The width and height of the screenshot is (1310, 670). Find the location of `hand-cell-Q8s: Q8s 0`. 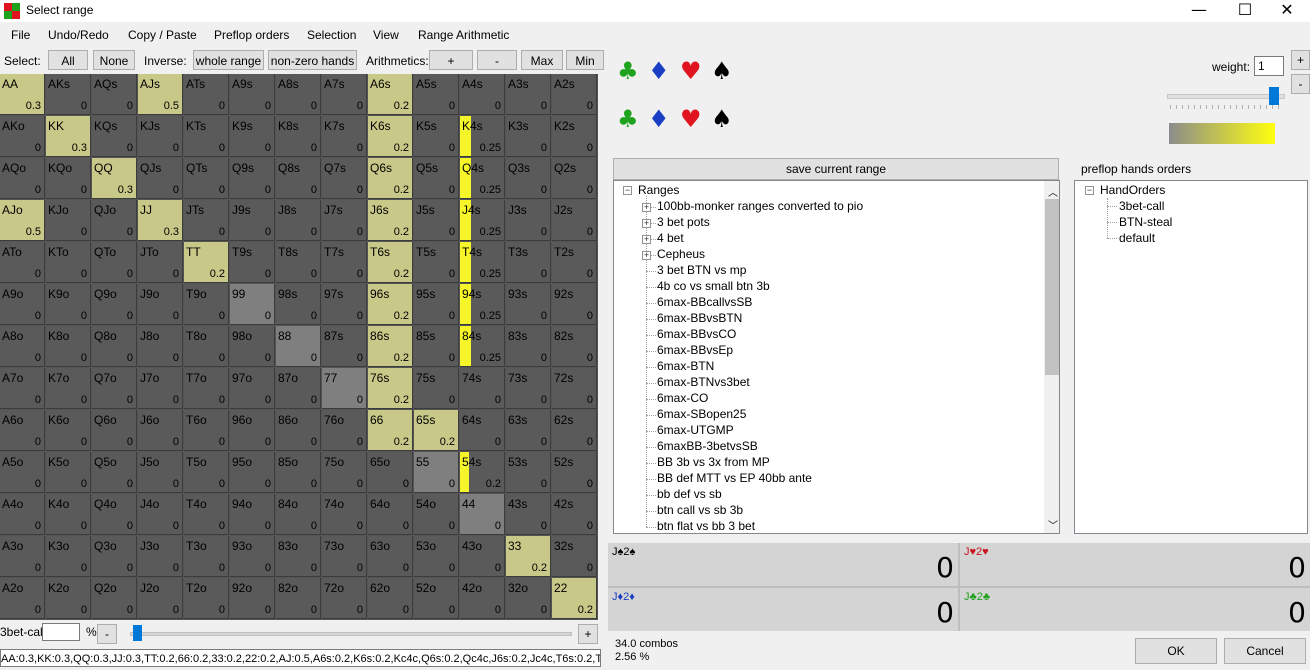

hand-cell-Q8s: Q8s 0 is located at coordinates (298, 178).